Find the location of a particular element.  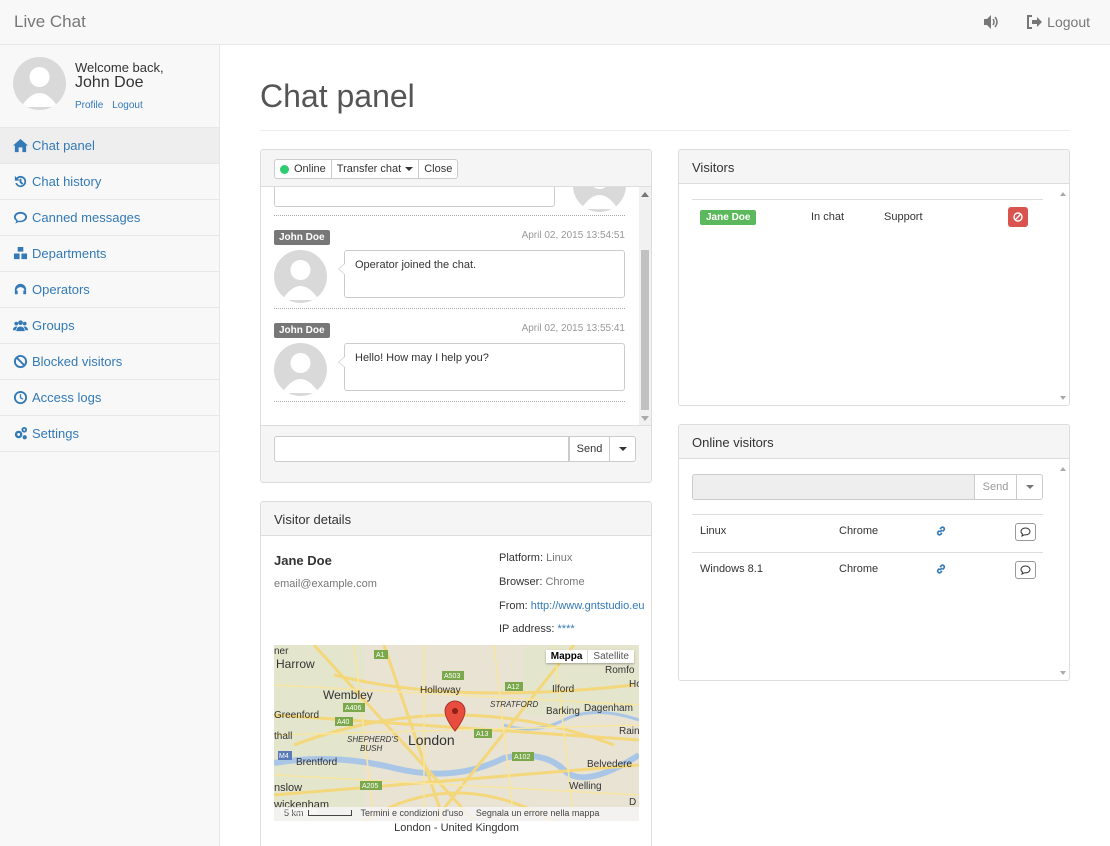

volume-icon is located at coordinates (991, 22).